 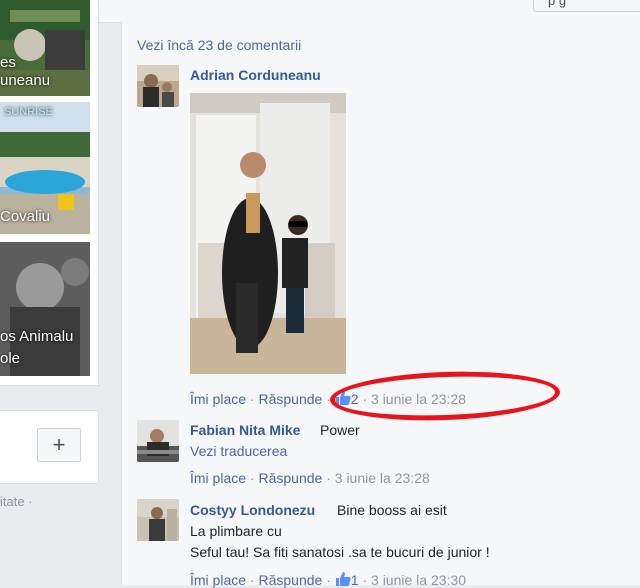 I want to click on top-right-button: p g, so click(x=586, y=6).